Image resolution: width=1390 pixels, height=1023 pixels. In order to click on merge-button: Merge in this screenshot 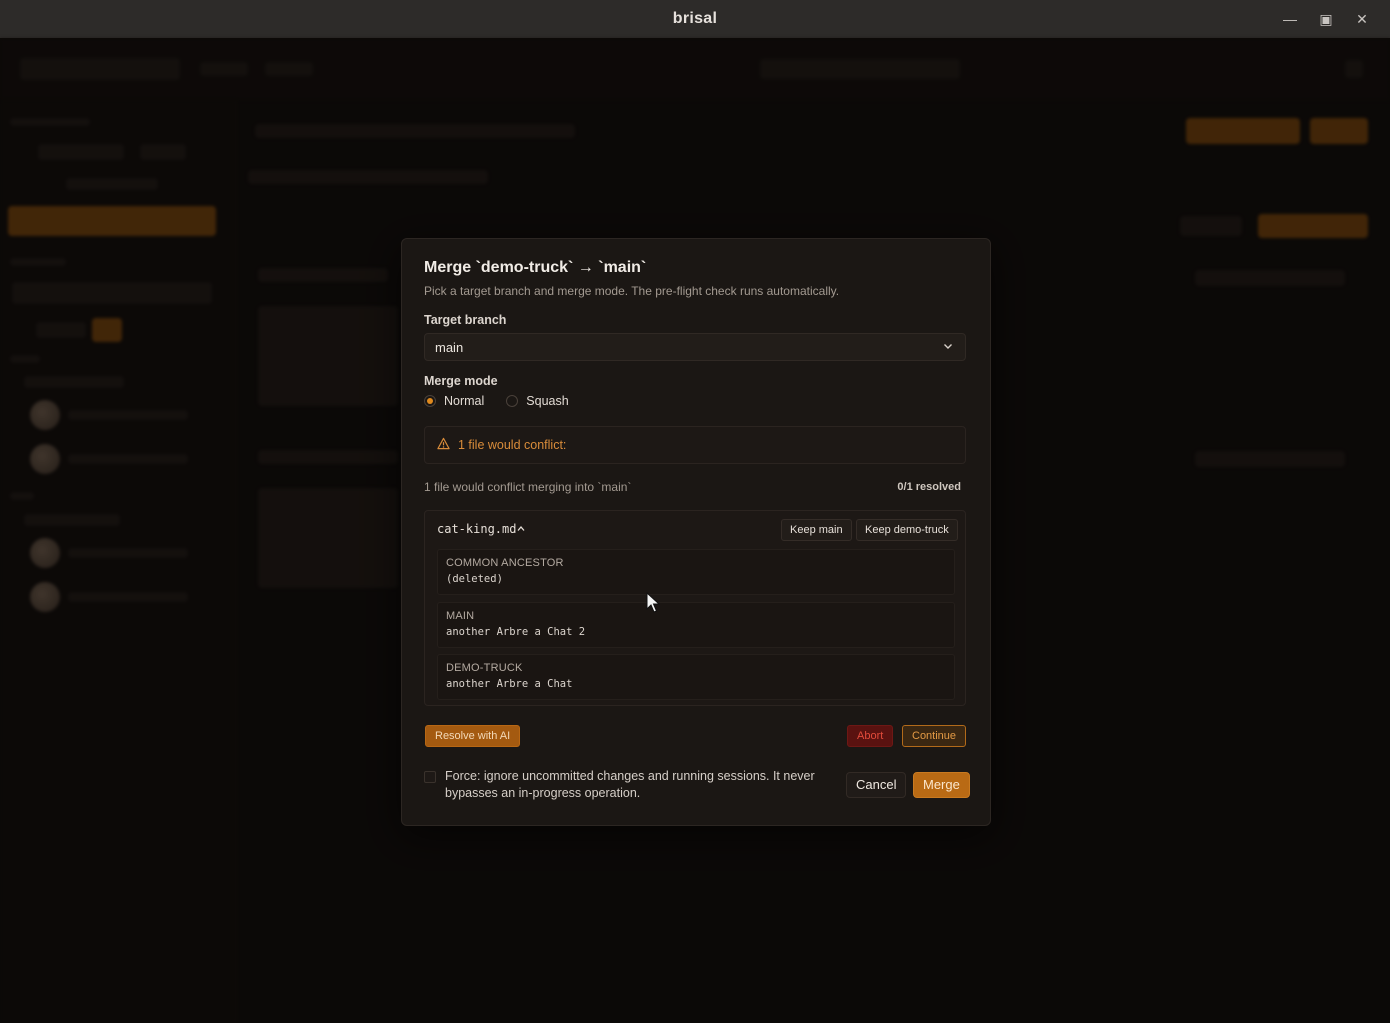, I will do `click(941, 785)`.